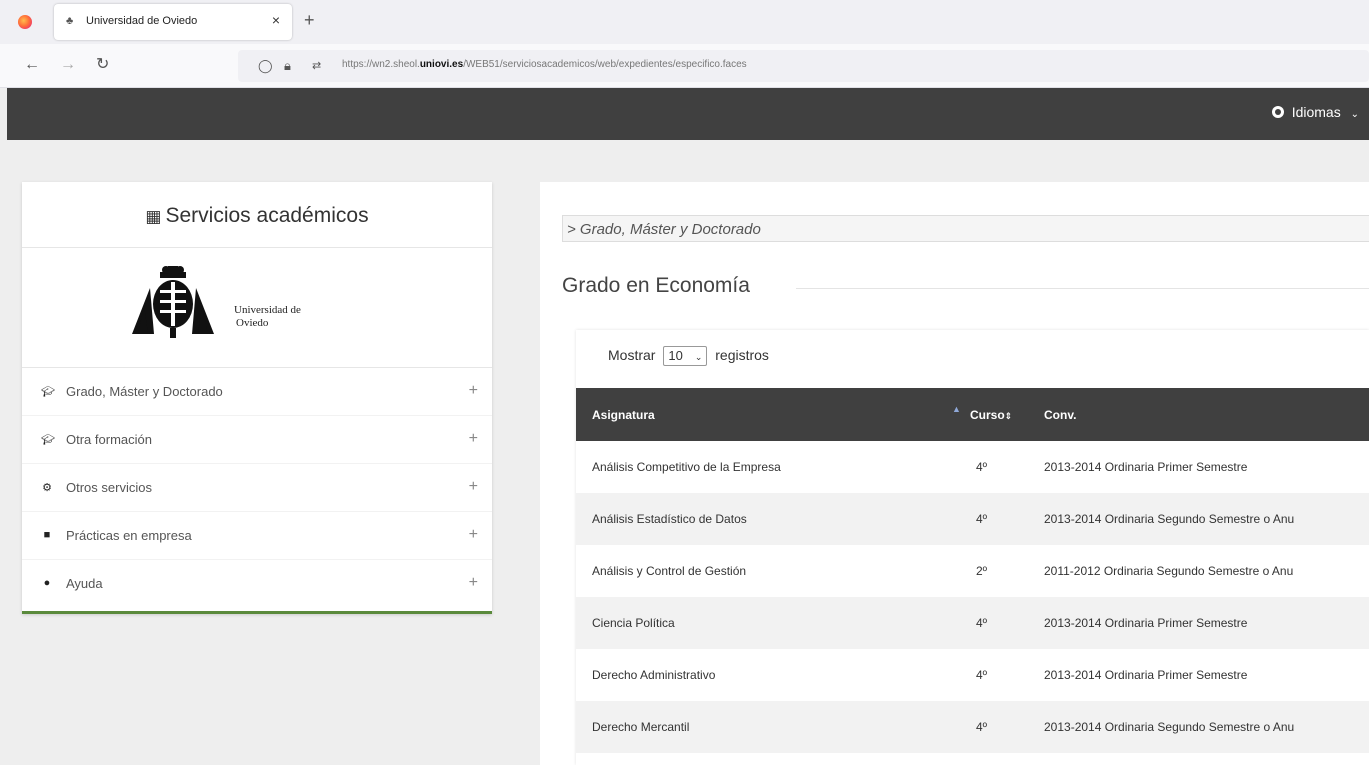  I want to click on new-tab-icon: +, so click(309, 20).